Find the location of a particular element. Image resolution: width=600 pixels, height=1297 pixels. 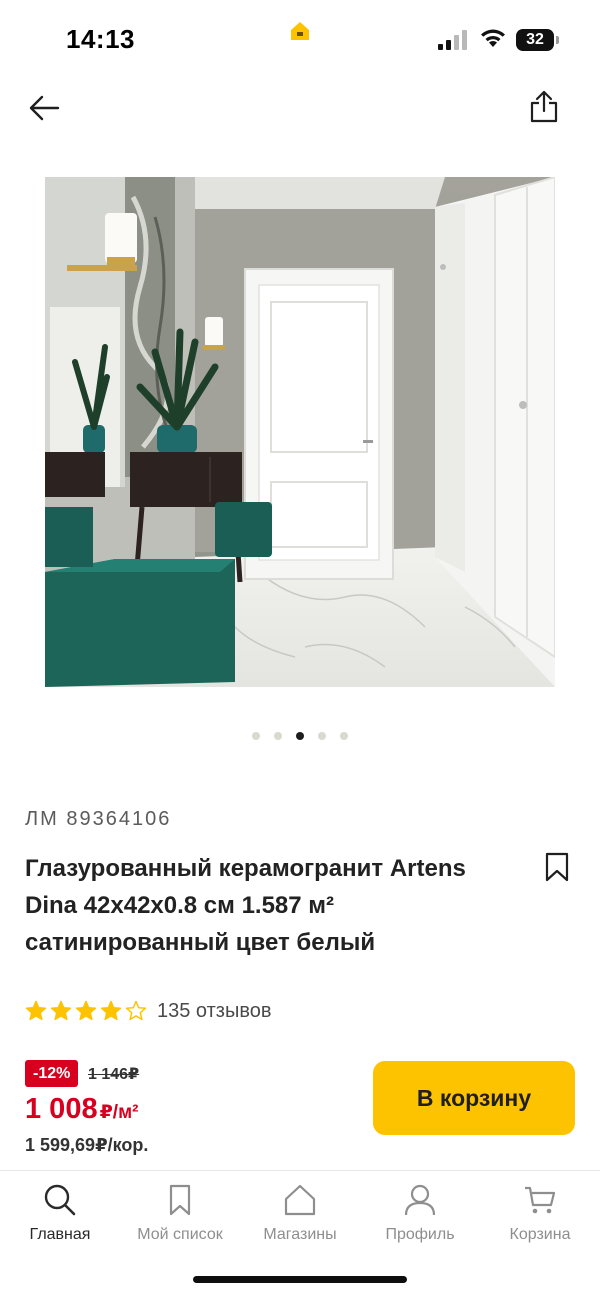

add-to-cart-button: В корзину is located at coordinates (474, 1098).